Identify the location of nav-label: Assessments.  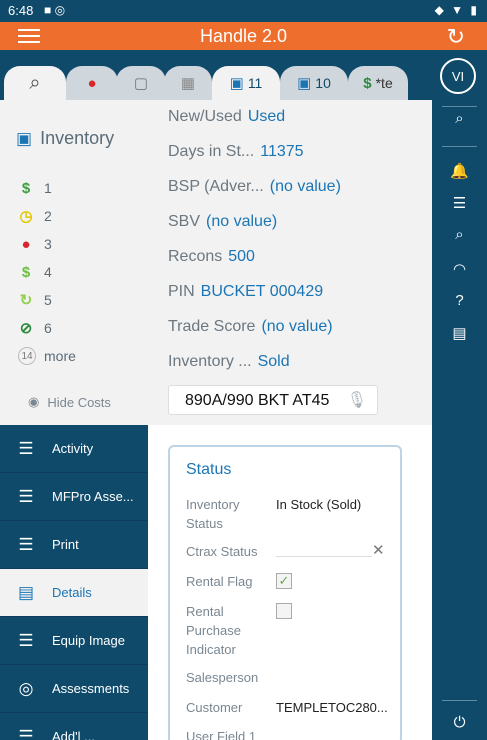
(91, 688).